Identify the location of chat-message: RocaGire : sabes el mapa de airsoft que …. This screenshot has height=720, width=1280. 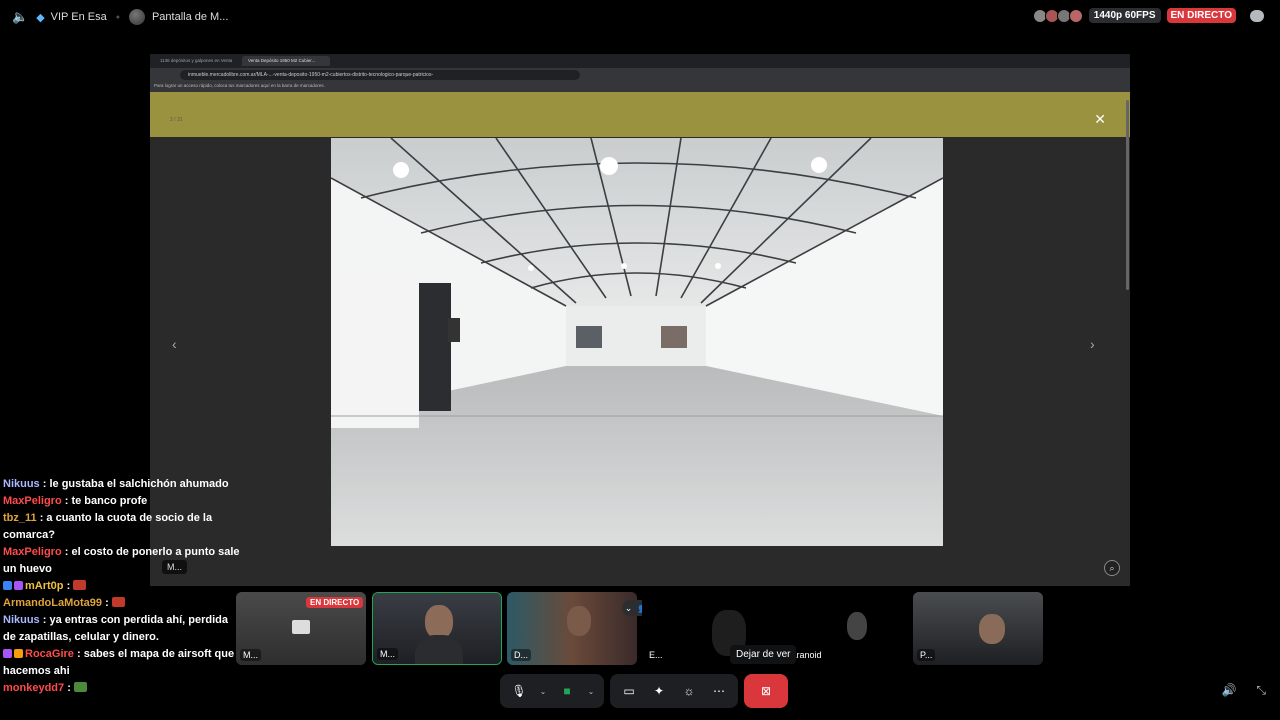
(119, 662).